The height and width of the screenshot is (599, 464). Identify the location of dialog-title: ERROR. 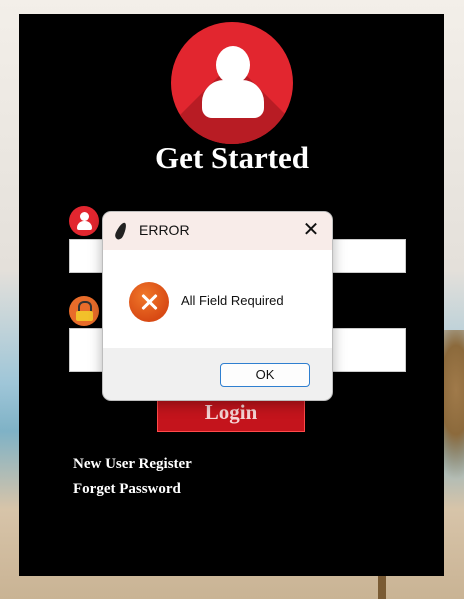
(164, 230).